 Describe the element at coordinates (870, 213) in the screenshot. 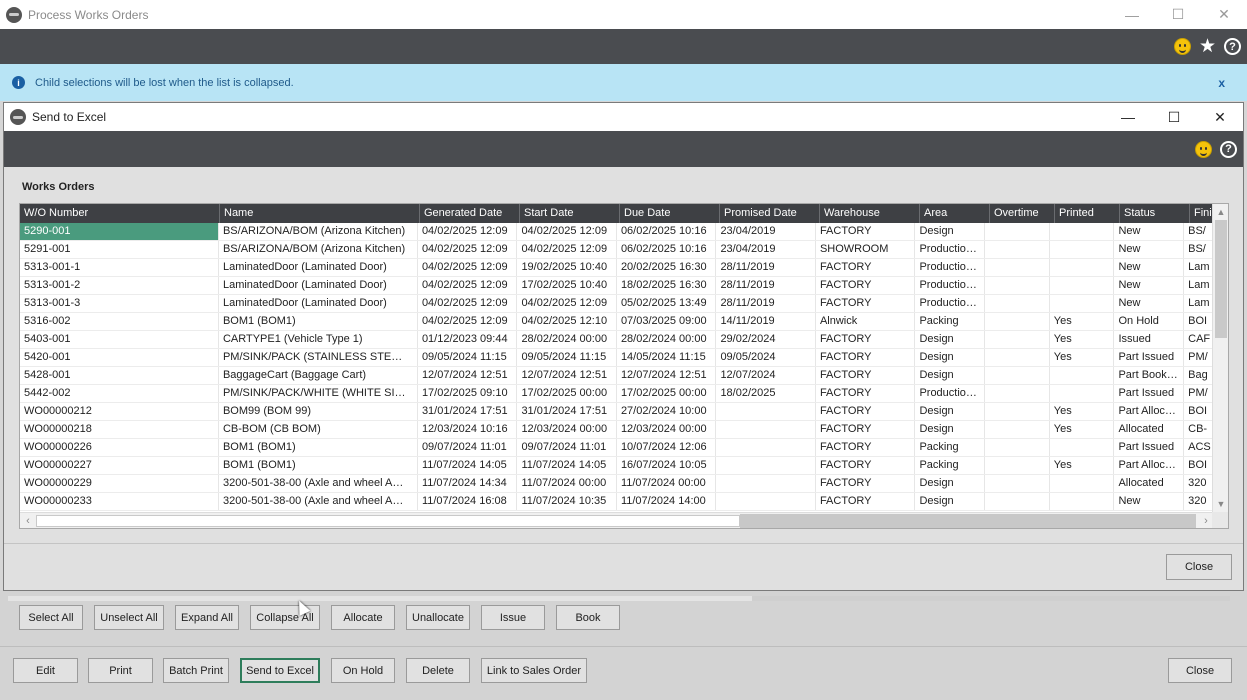

I see `column-header-warehouse: Warehouse` at that location.